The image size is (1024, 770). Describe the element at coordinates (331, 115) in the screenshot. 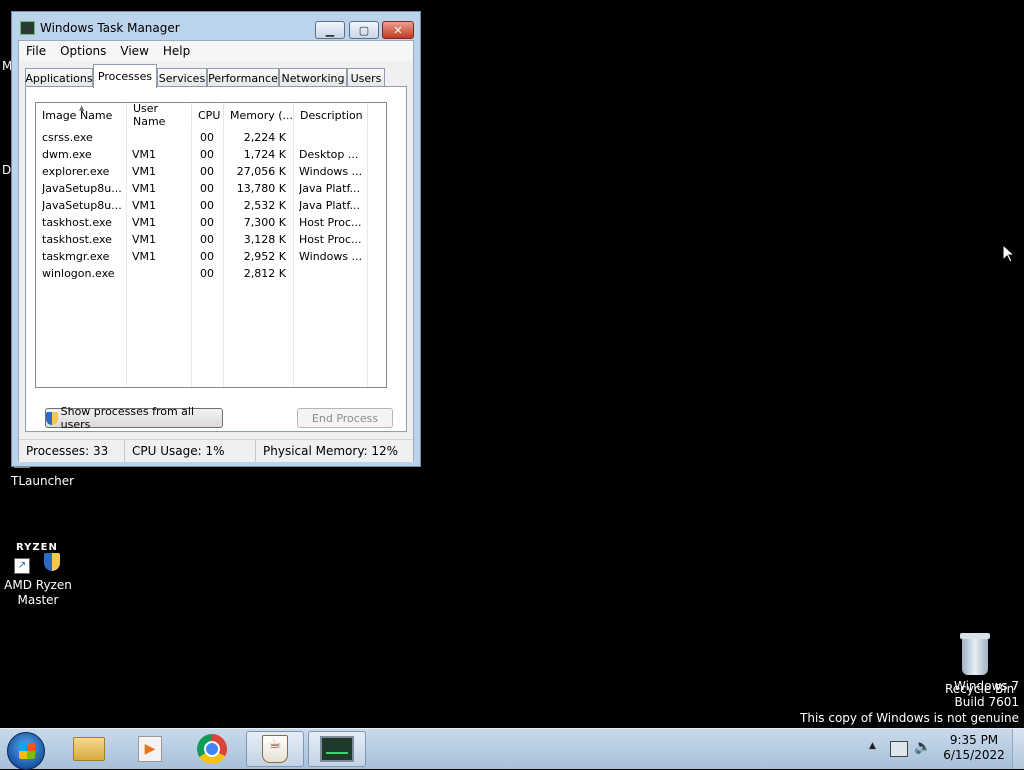

I see `column-description: Description` at that location.